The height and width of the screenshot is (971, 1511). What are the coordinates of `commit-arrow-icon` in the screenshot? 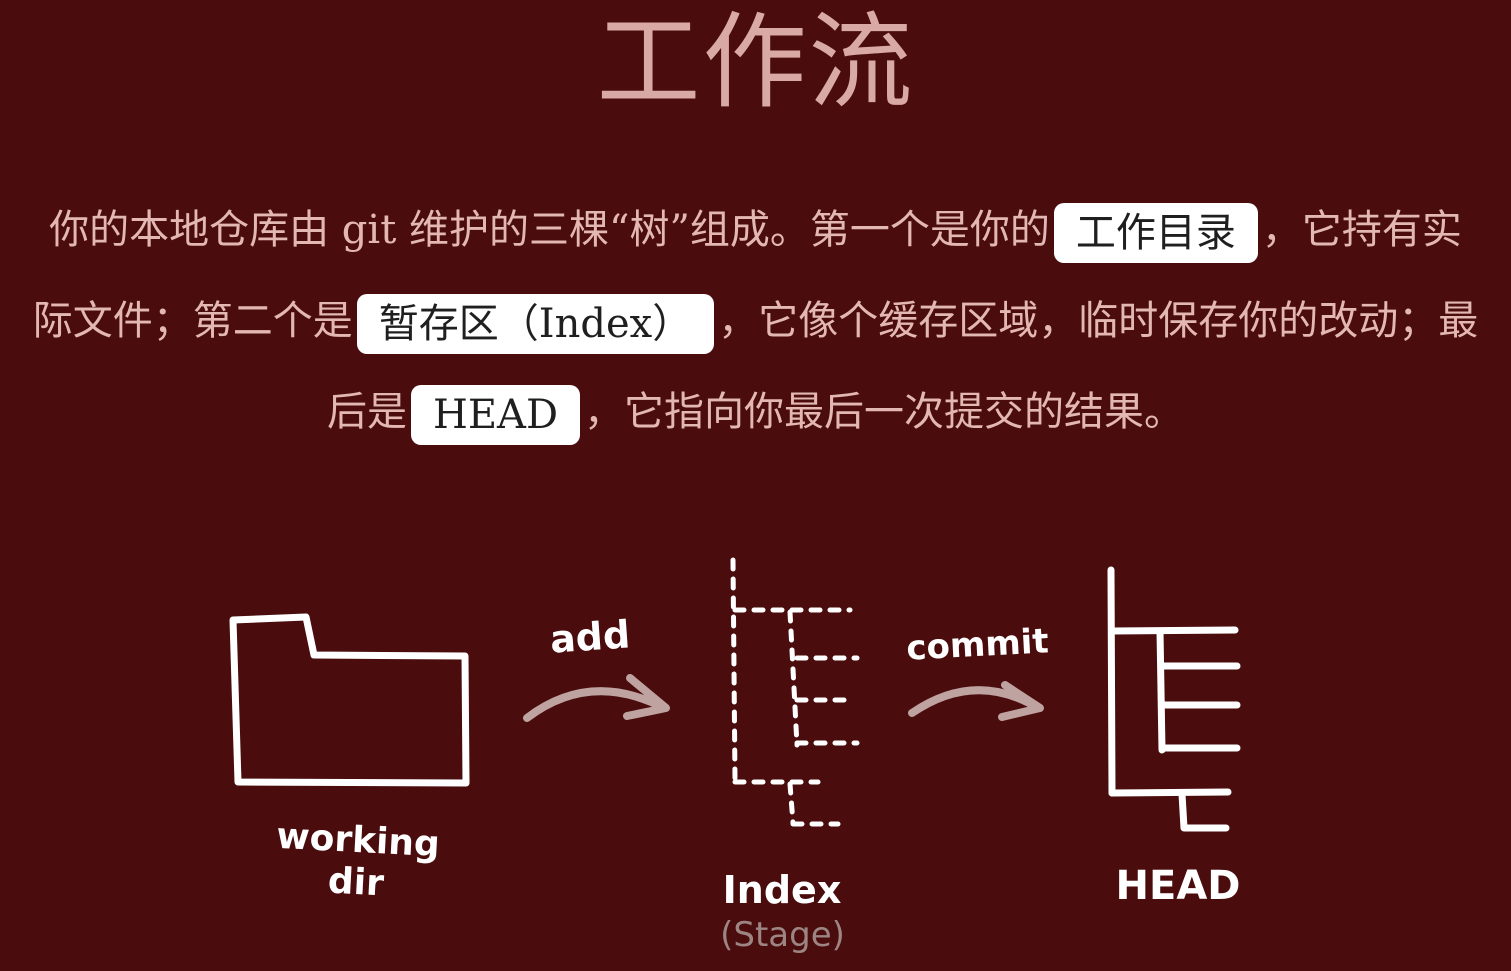 It's located at (976, 701).